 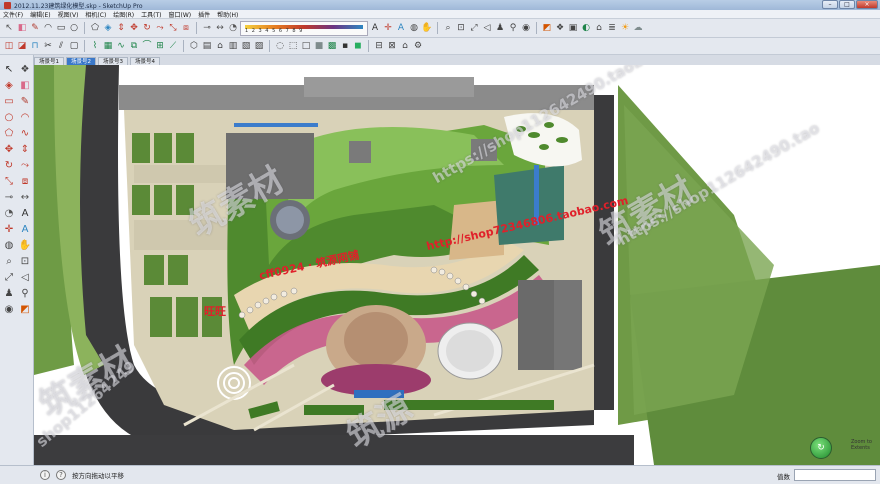 I want to click on previous-view-icon: ◁, so click(x=487, y=28).